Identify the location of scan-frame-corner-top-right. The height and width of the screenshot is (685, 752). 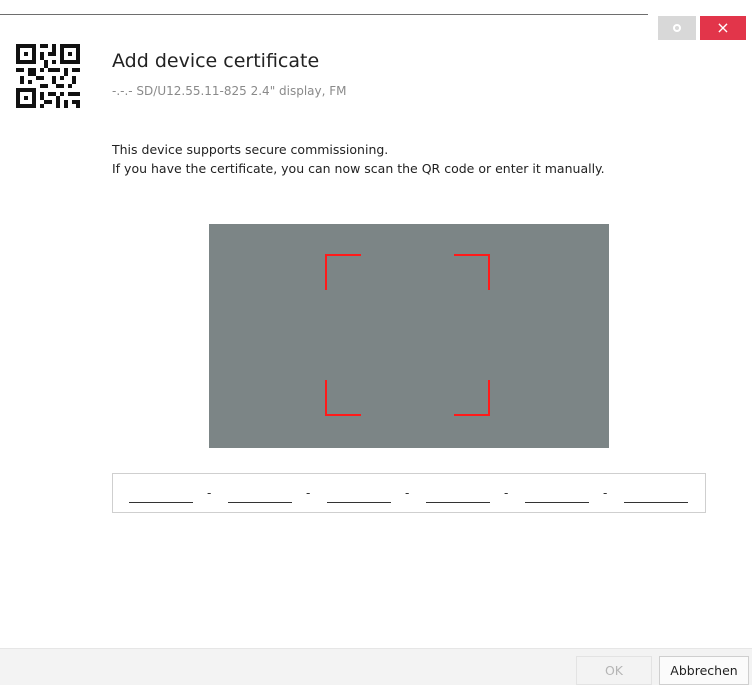
(472, 272).